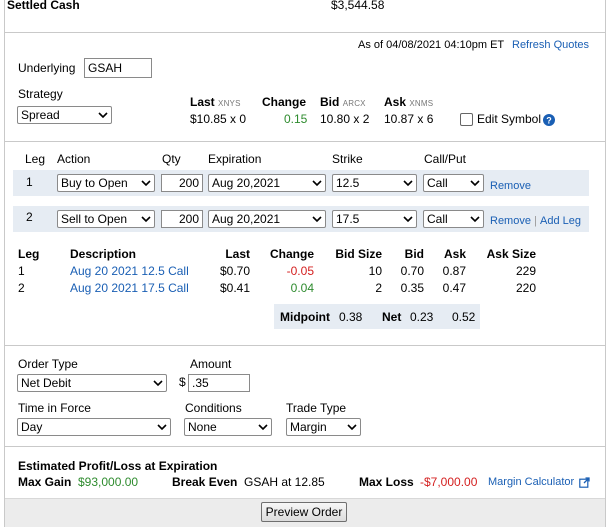 This screenshot has width=612, height=527. Describe the element at coordinates (64, 115) in the screenshot. I see `strategy-select: Spread` at that location.